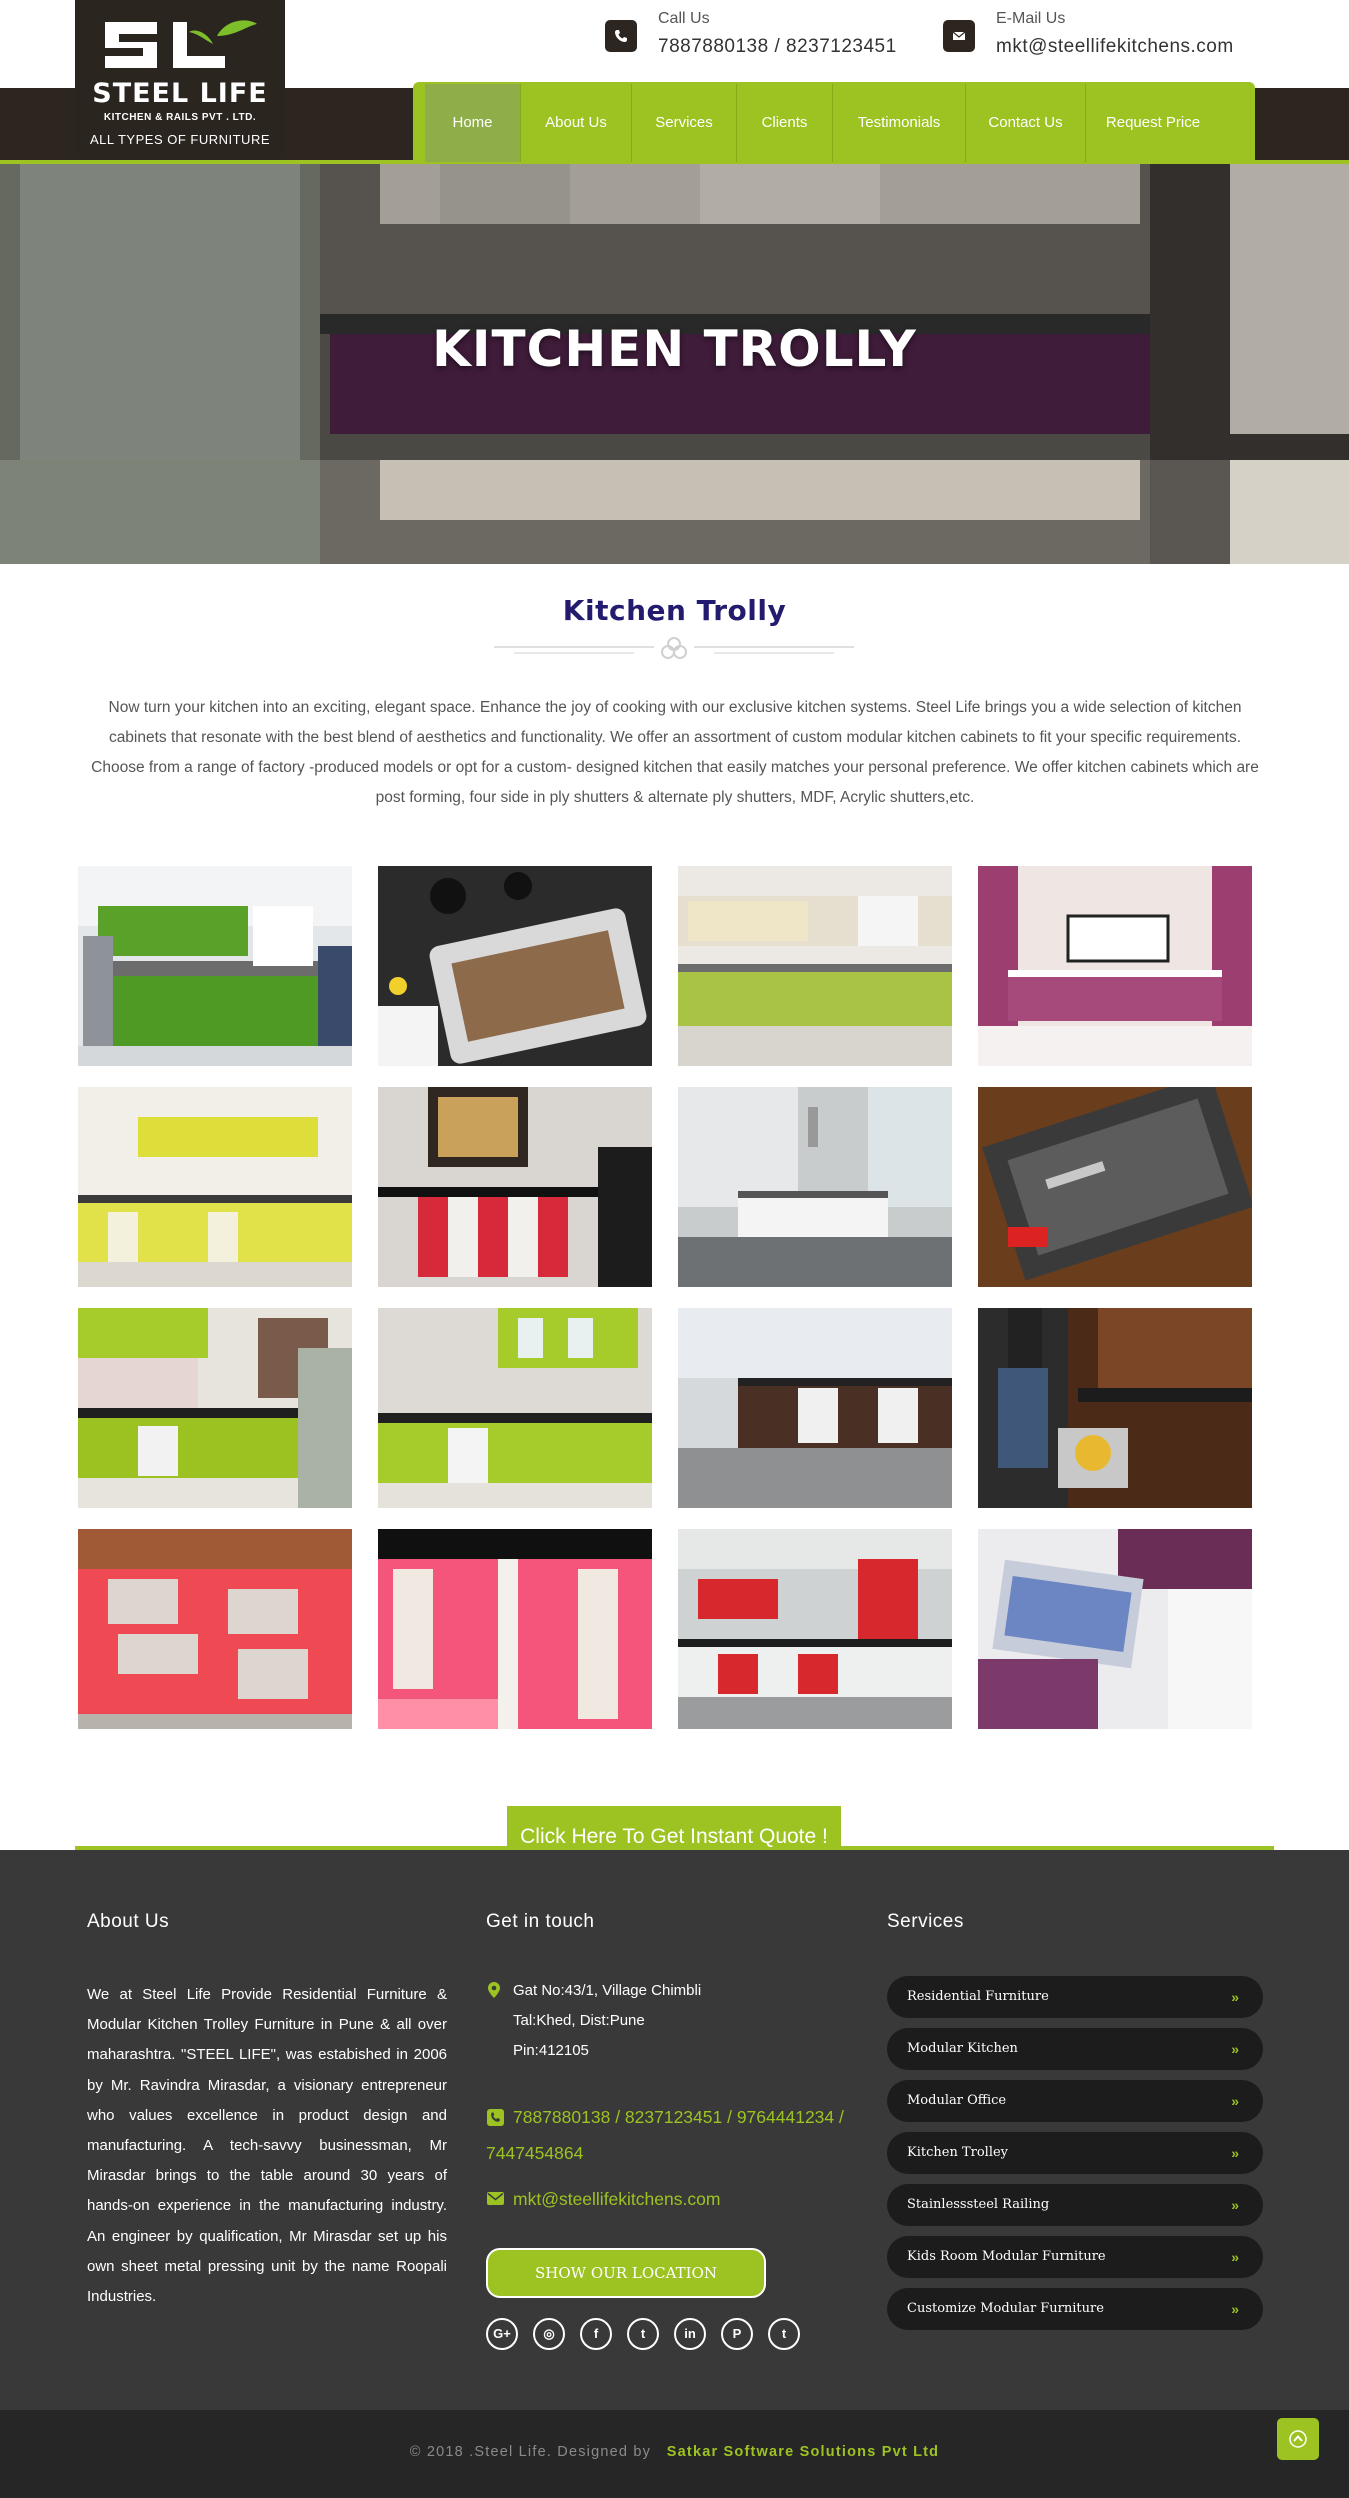  What do you see at coordinates (1031, 18) in the screenshot?
I see `email-us-label: E-Mail Us` at bounding box center [1031, 18].